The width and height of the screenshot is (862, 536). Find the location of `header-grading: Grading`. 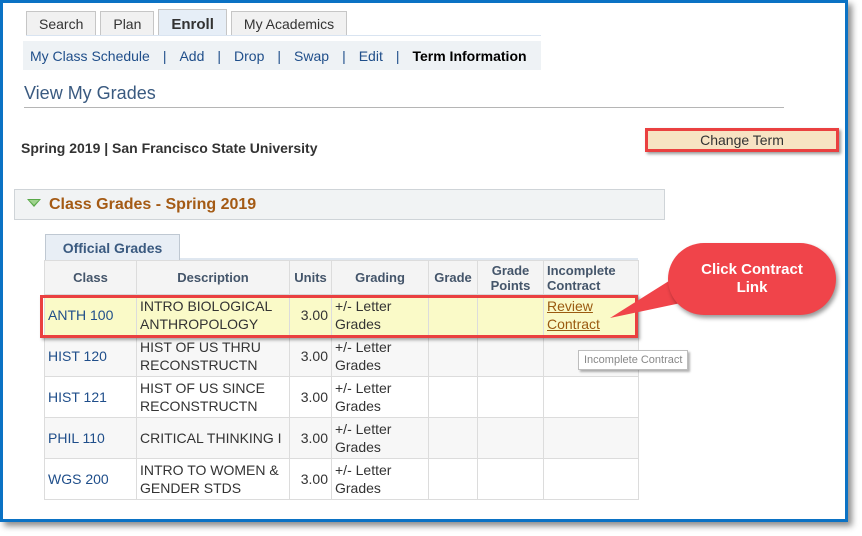

header-grading: Grading is located at coordinates (380, 277).